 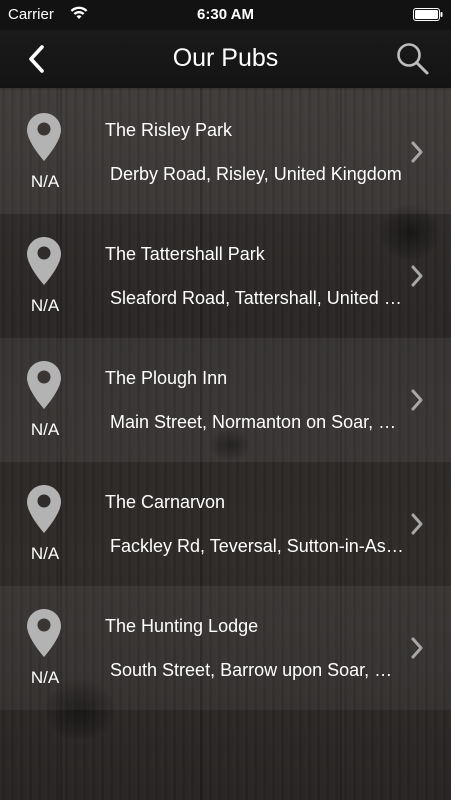 I want to click on pub-name: The Risley Park, so click(x=169, y=130).